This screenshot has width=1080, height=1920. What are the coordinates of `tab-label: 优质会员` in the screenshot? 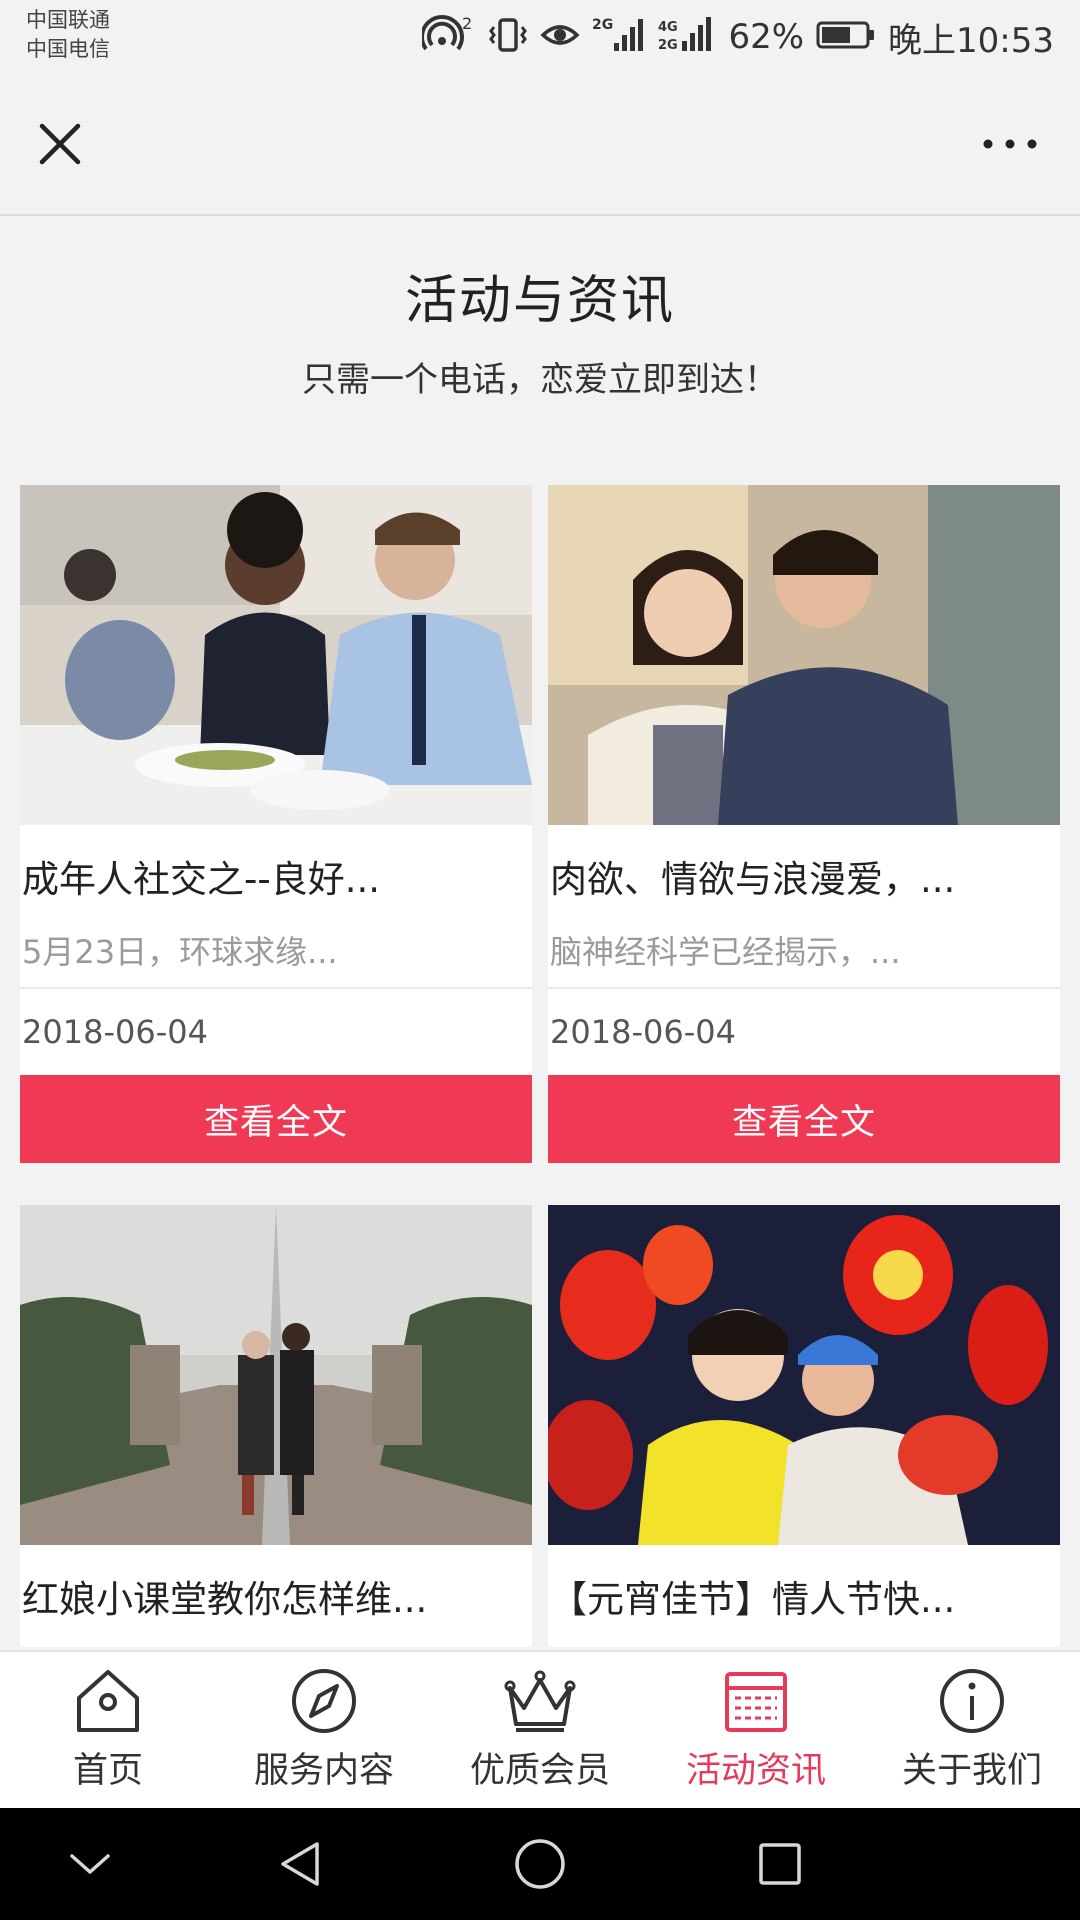 It's located at (539, 1771).